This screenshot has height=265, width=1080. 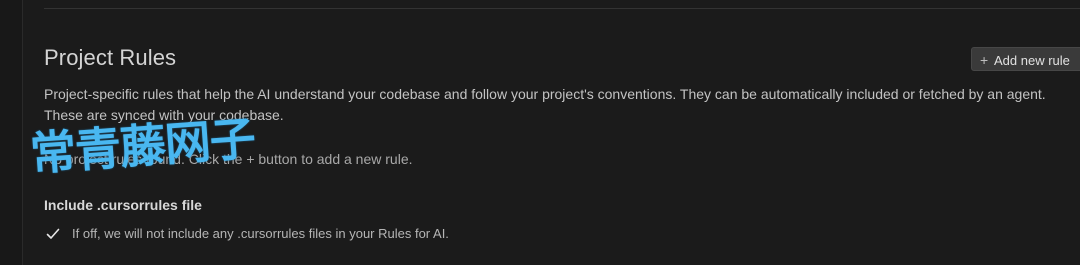 What do you see at coordinates (984, 60) in the screenshot?
I see `plus-icon: +` at bounding box center [984, 60].